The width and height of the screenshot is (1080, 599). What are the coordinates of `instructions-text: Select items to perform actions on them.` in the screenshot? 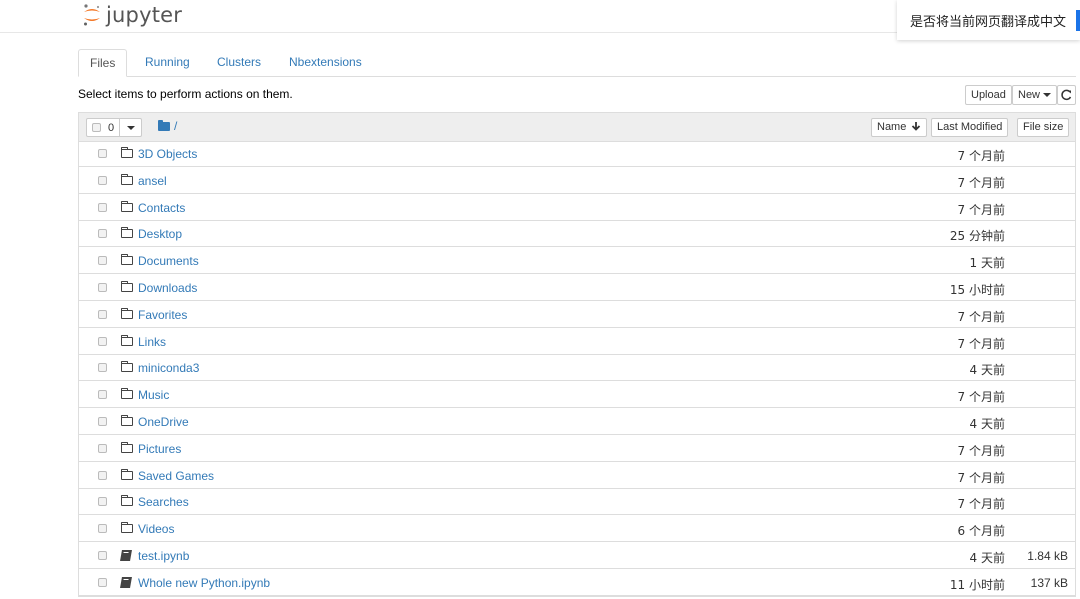 It's located at (185, 94).